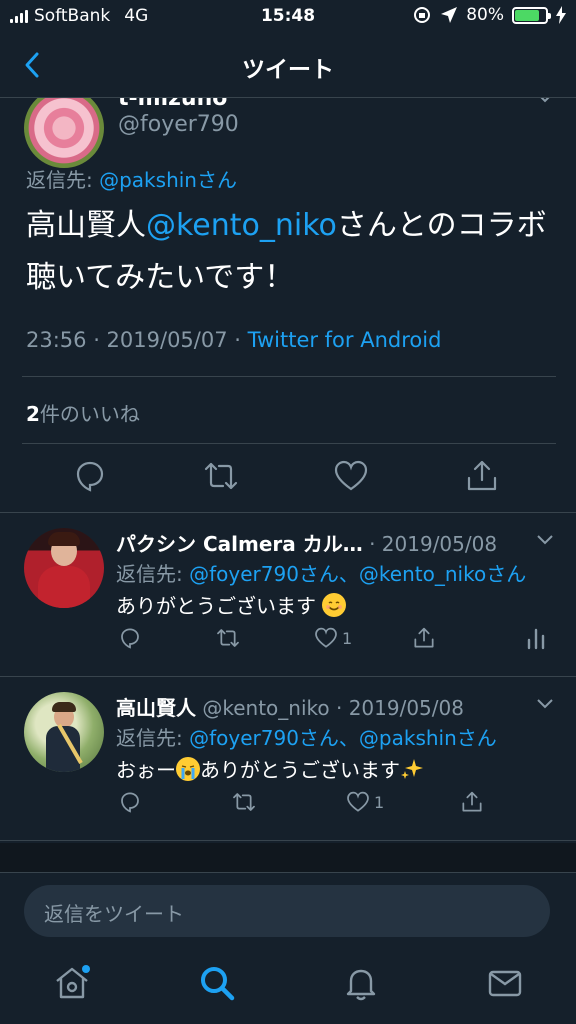 The height and width of the screenshot is (1024, 576). What do you see at coordinates (291, 252) in the screenshot?
I see `tweet-body: 高山賢人@kento_nikoさんとのコラボ聴いてみたいです！` at bounding box center [291, 252].